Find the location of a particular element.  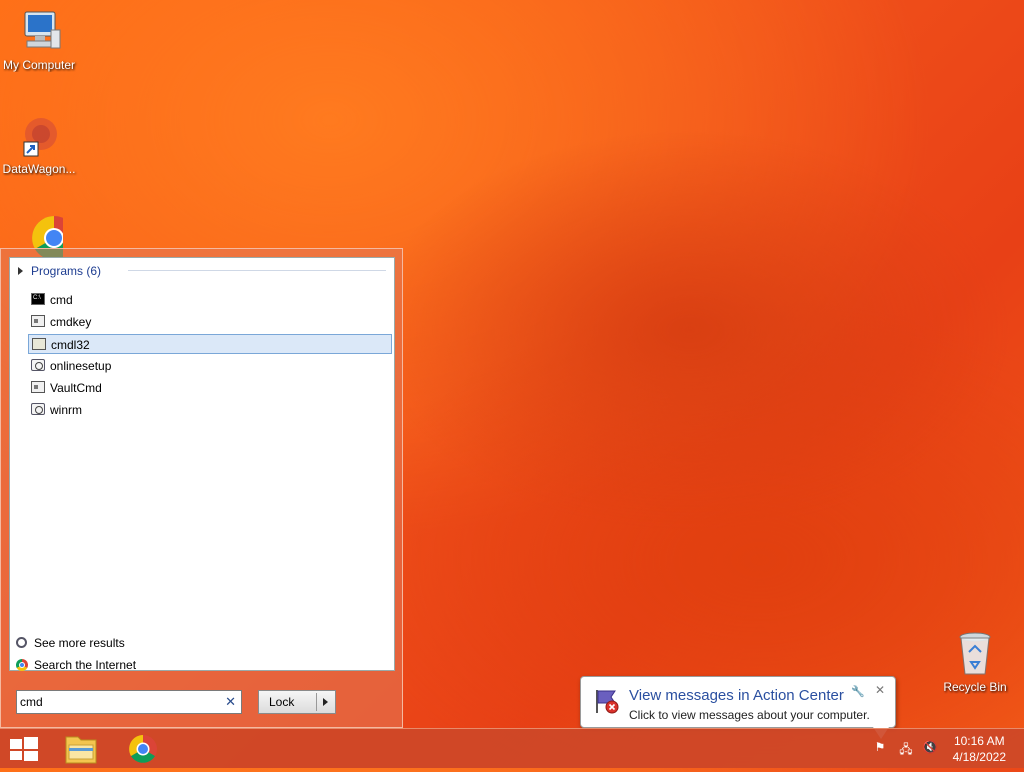

start-button is located at coordinates (29, 749).